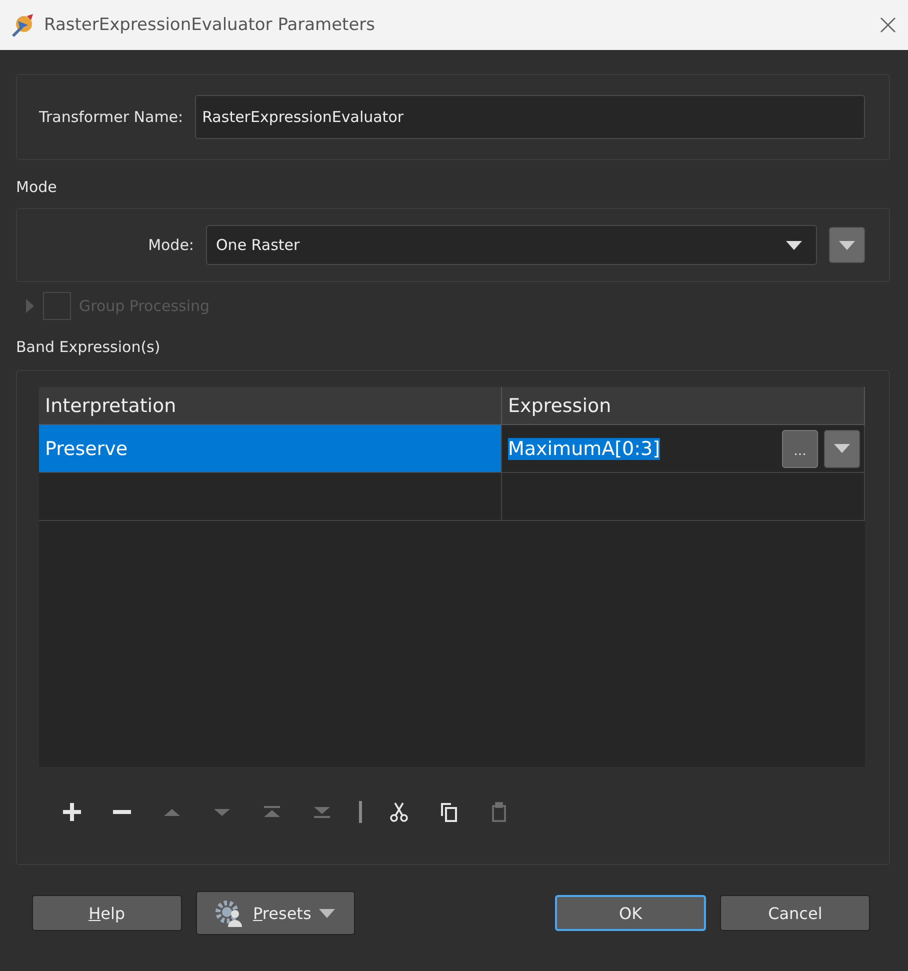 Image resolution: width=908 pixels, height=971 pixels. What do you see at coordinates (172, 812) in the screenshot?
I see `triangle-up-icon` at bounding box center [172, 812].